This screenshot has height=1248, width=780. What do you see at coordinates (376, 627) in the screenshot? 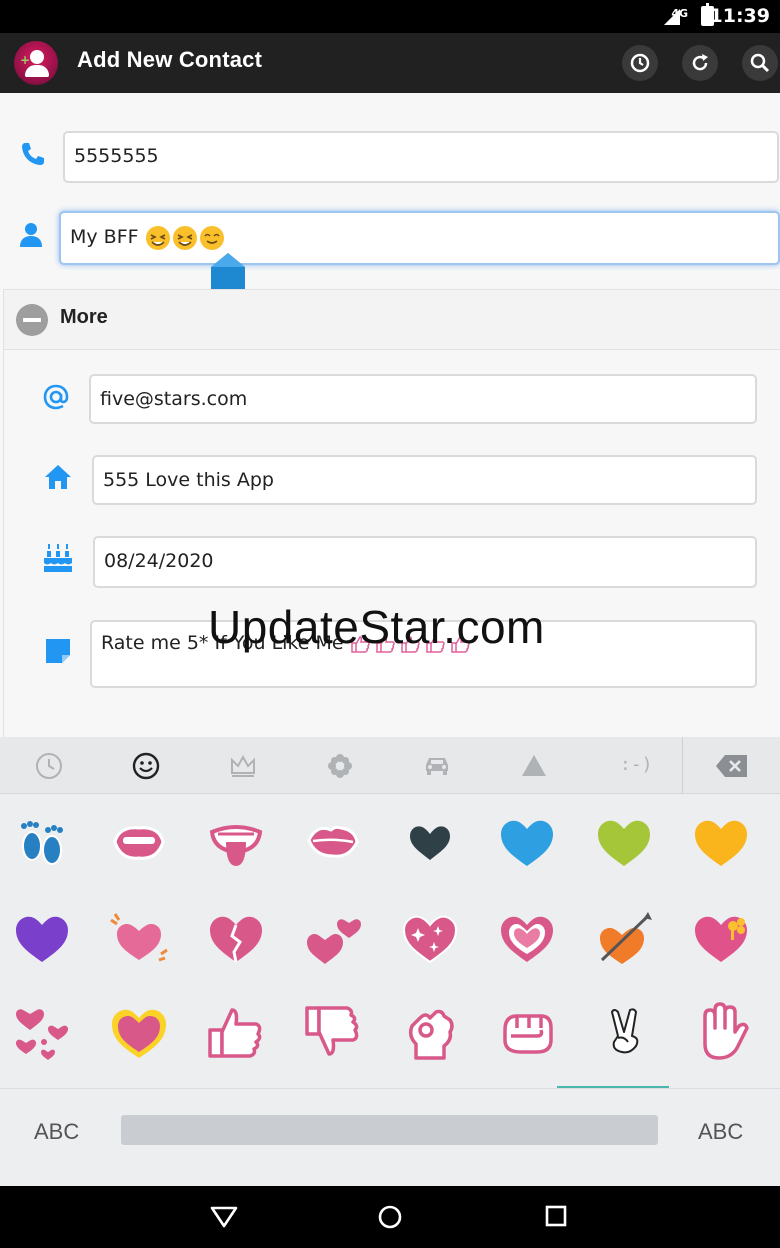
I see `watermark: UpdateStar.com` at bounding box center [376, 627].